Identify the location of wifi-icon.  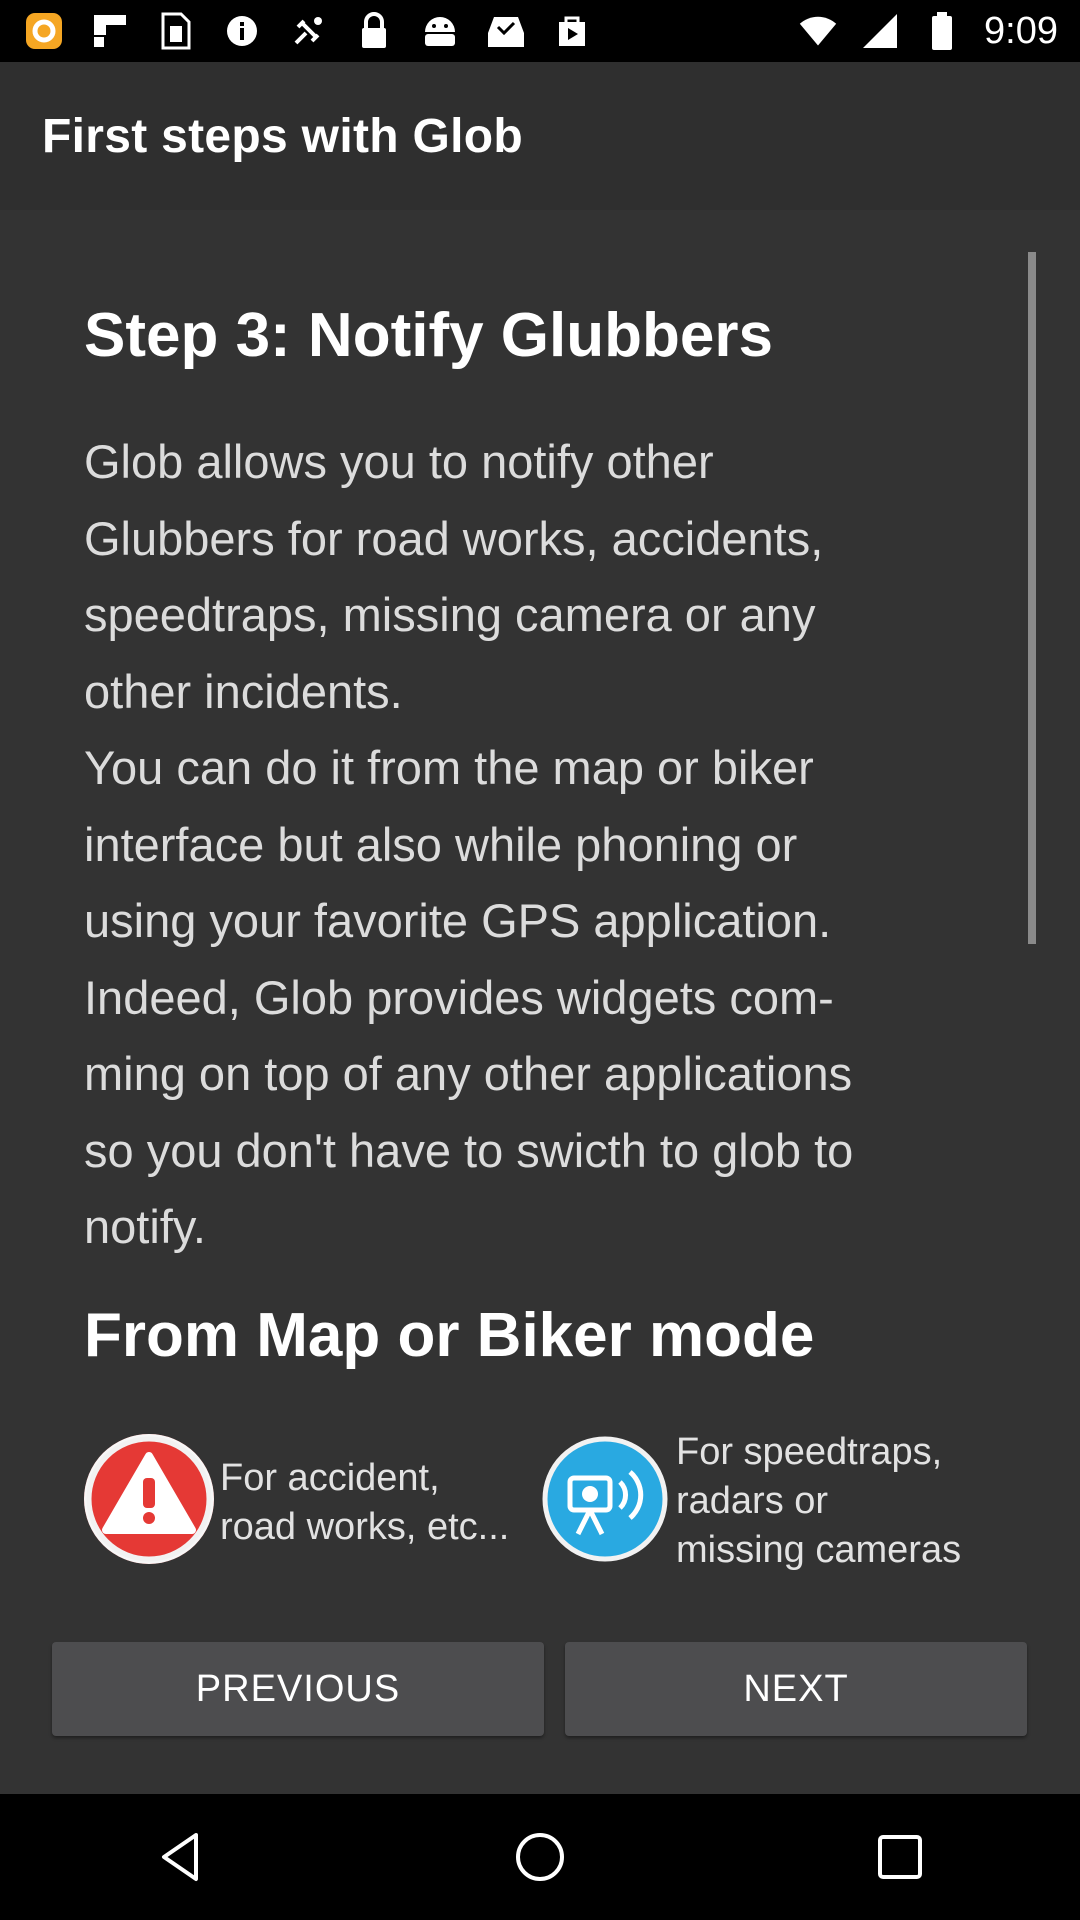
(818, 31).